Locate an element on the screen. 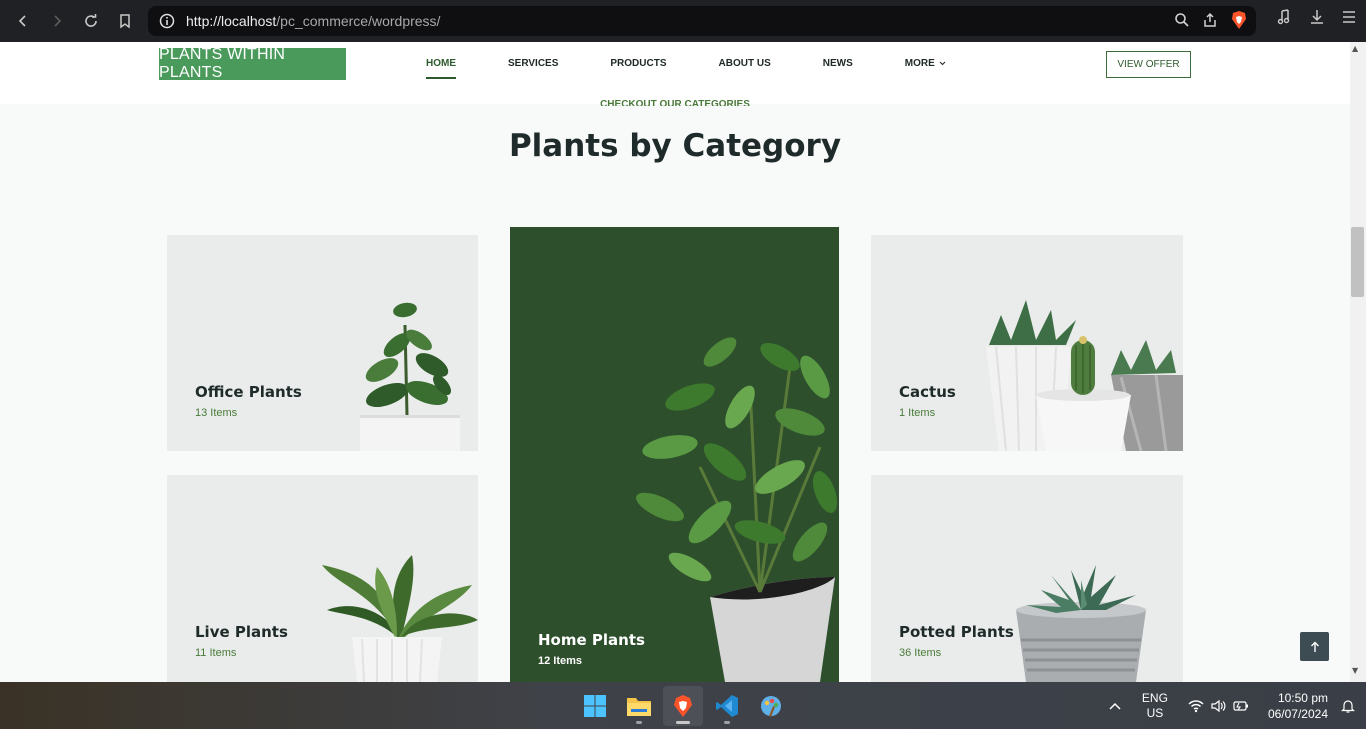  share-icon is located at coordinates (1210, 20).